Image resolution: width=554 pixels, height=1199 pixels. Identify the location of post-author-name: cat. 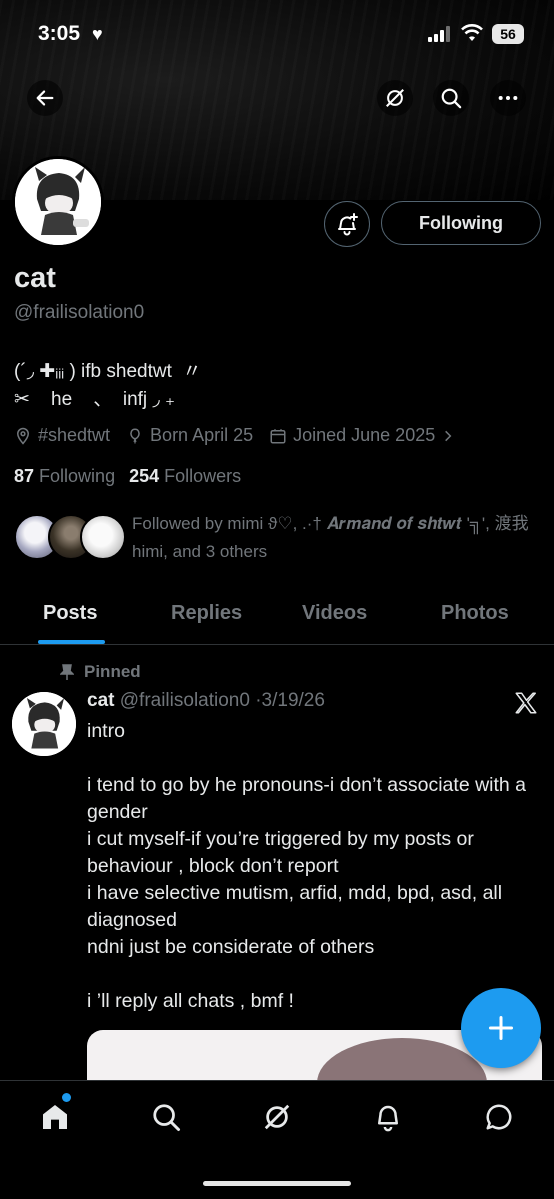
(100, 700).